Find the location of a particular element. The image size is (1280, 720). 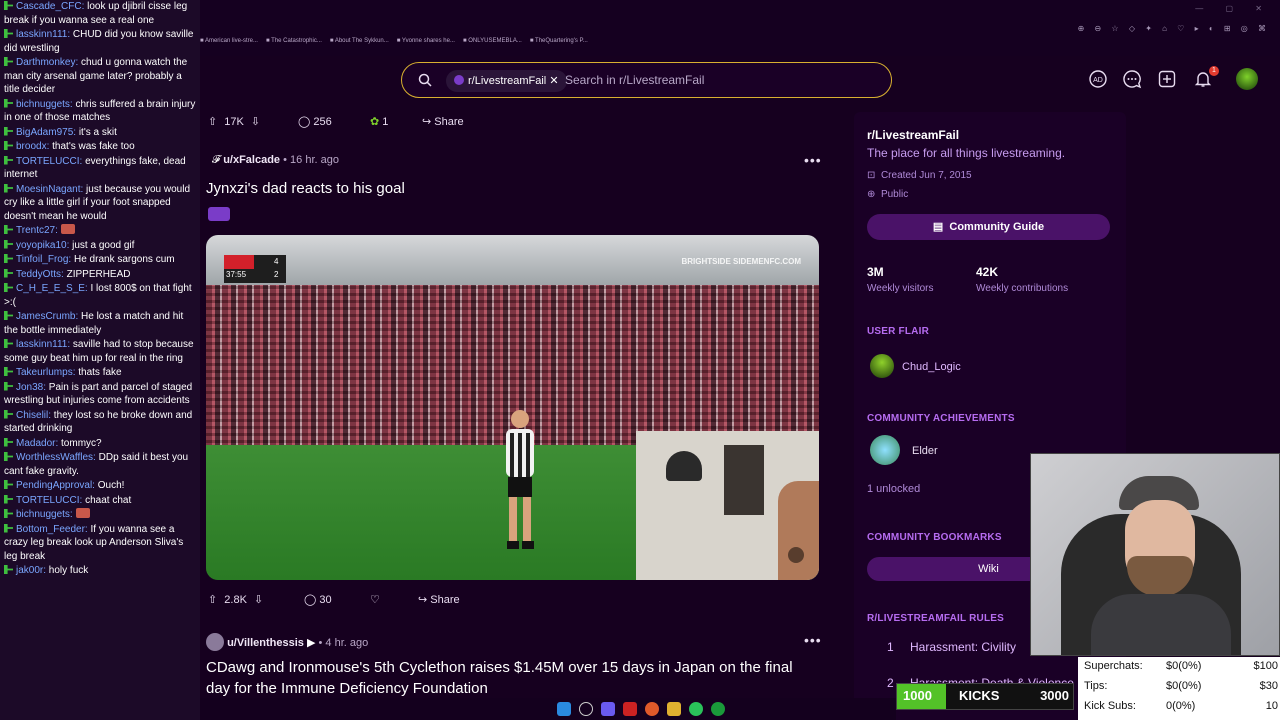

discord-icon is located at coordinates (608, 709).